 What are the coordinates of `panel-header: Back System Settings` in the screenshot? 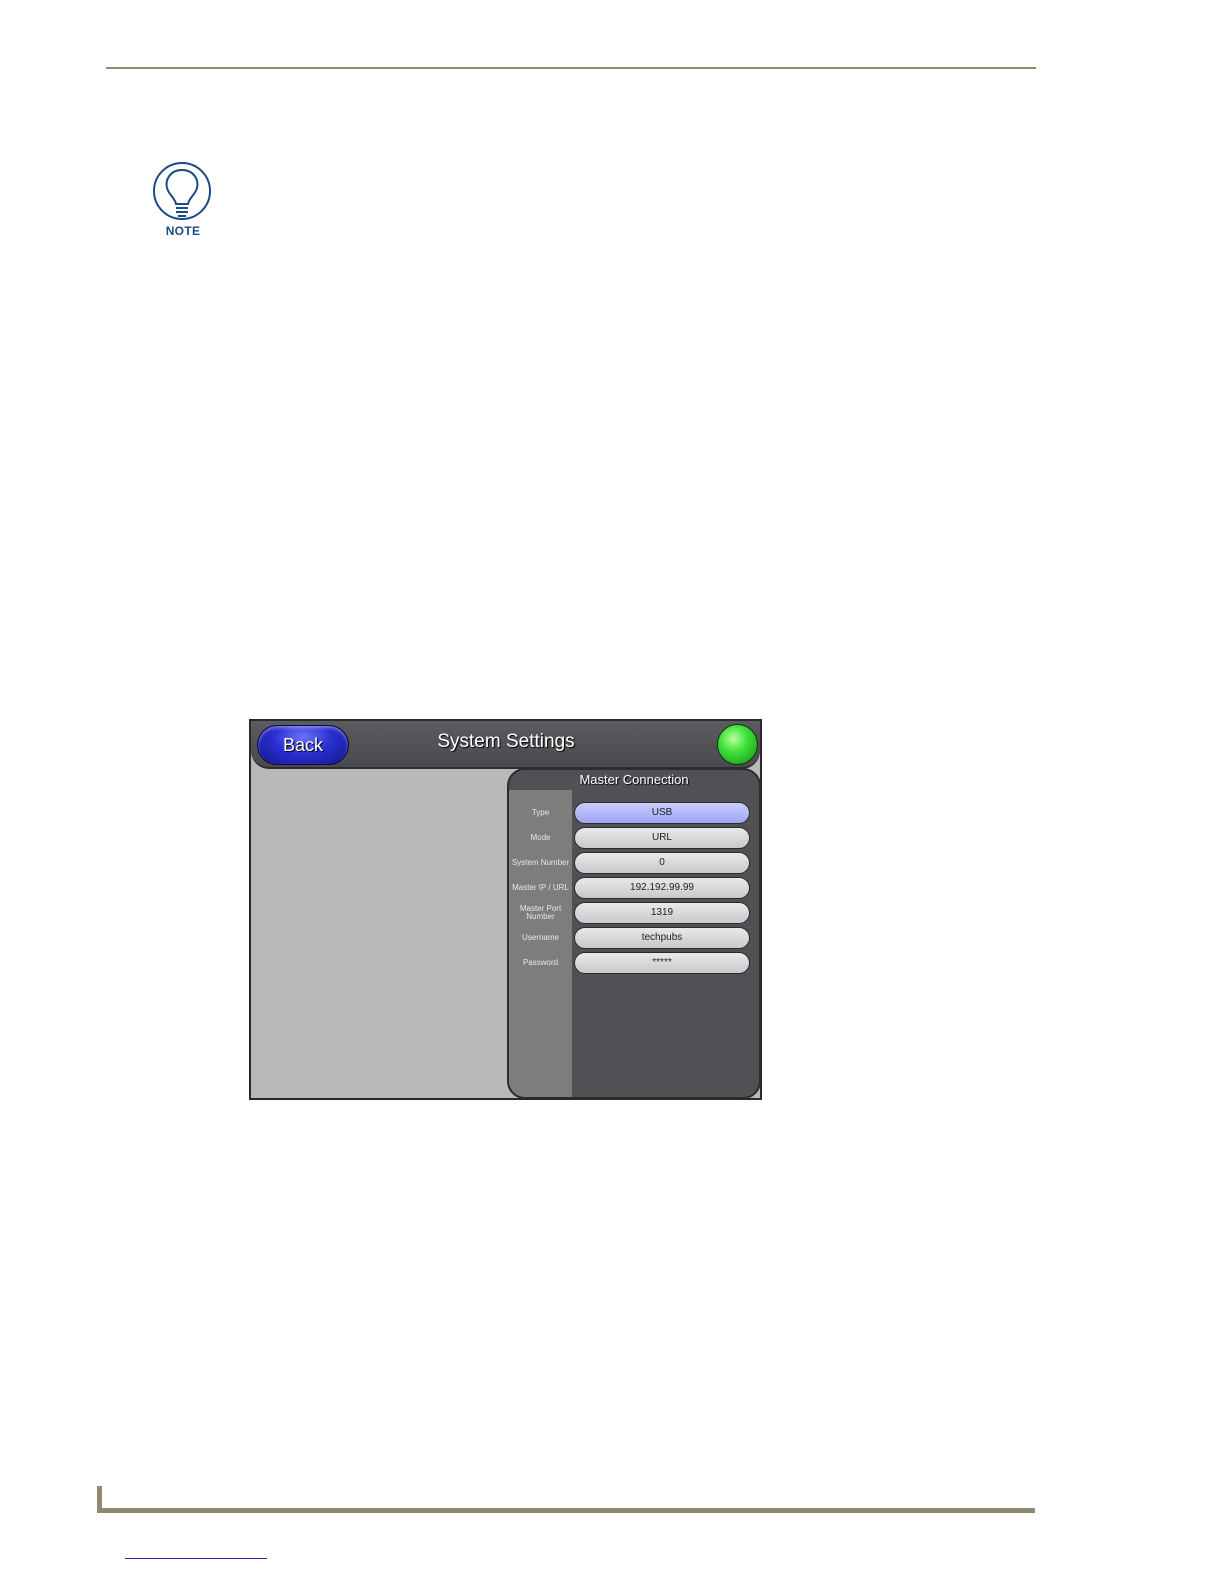 It's located at (505, 745).